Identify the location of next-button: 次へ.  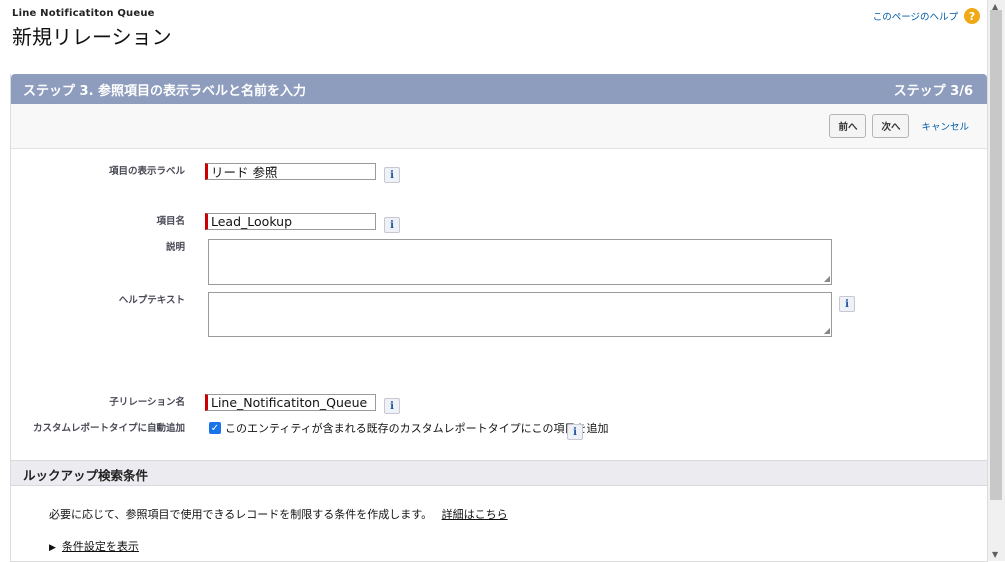
(891, 126).